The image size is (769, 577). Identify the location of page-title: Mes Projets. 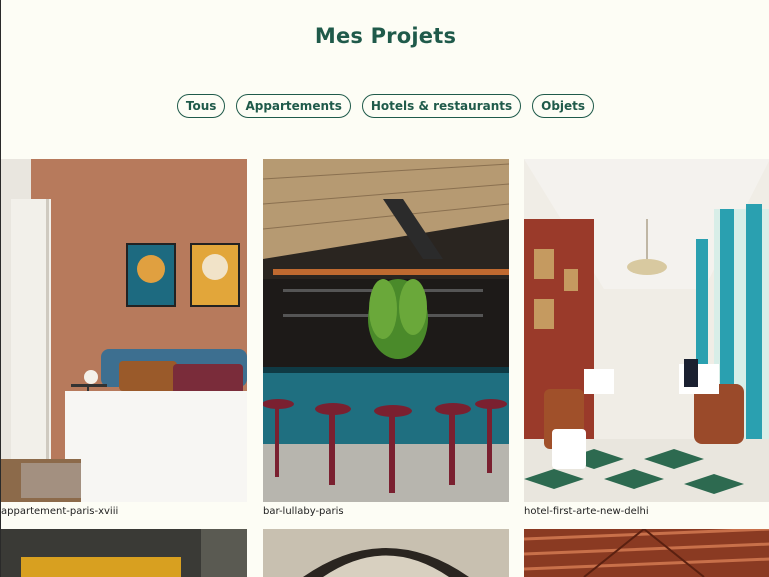
(385, 36).